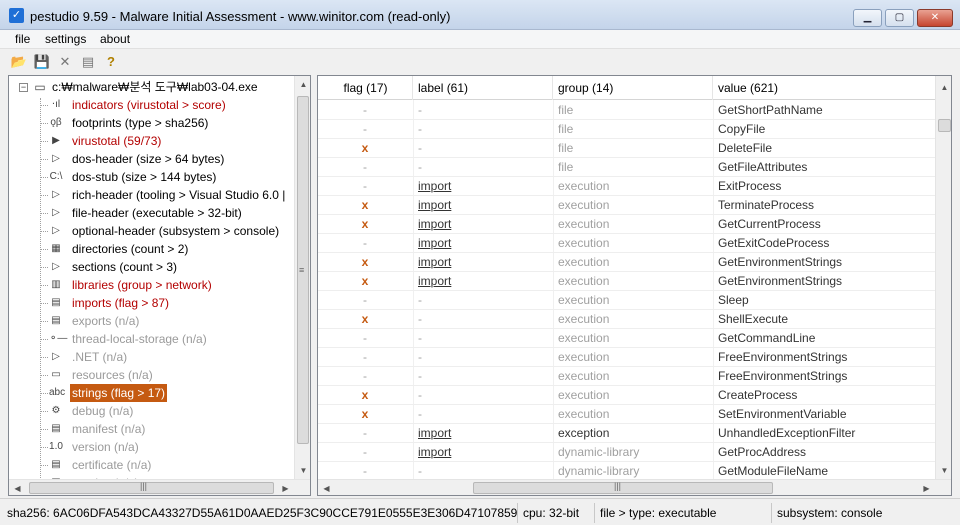 The image size is (960, 525). What do you see at coordinates (935, 18) in the screenshot?
I see `close-button: ✕` at bounding box center [935, 18].